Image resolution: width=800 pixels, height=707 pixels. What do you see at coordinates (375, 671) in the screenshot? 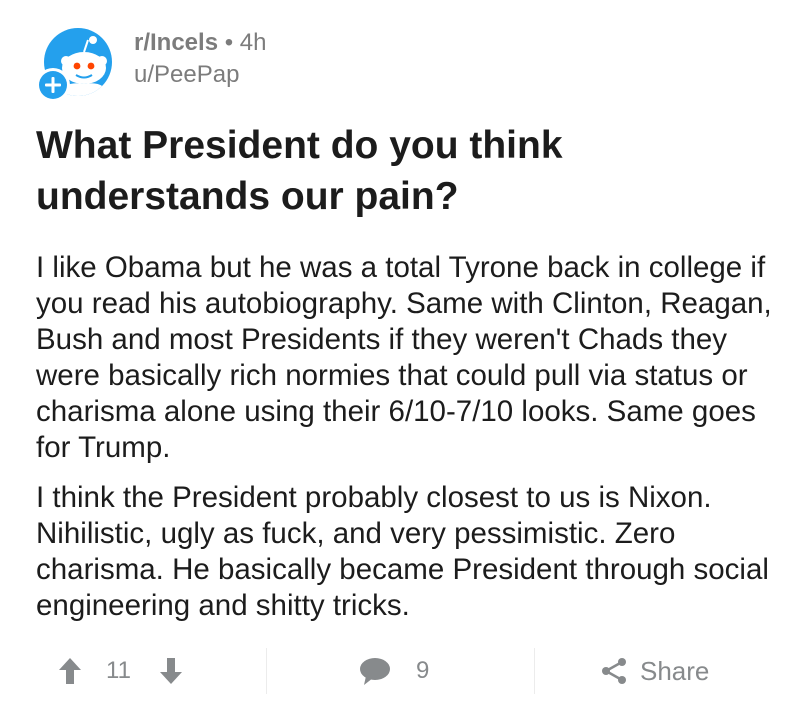
I see `comment-bubble-icon` at bounding box center [375, 671].